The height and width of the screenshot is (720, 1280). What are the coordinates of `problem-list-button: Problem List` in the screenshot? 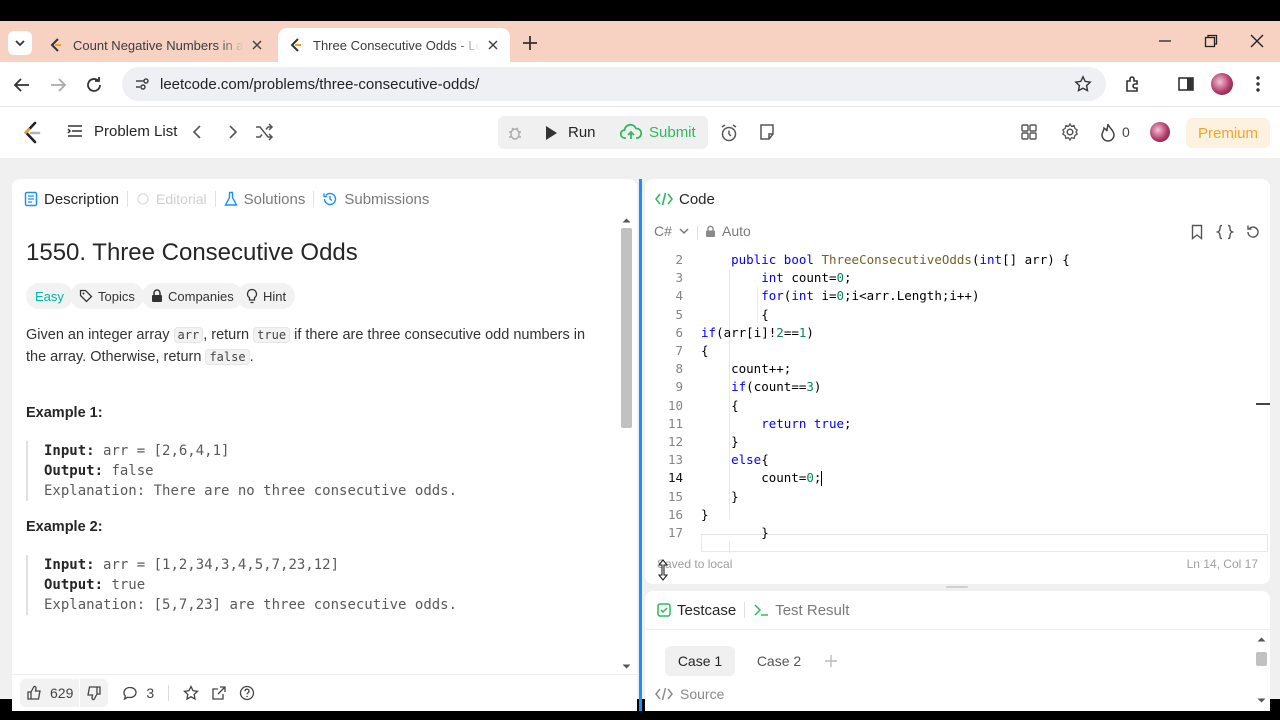 It's located at (121, 131).